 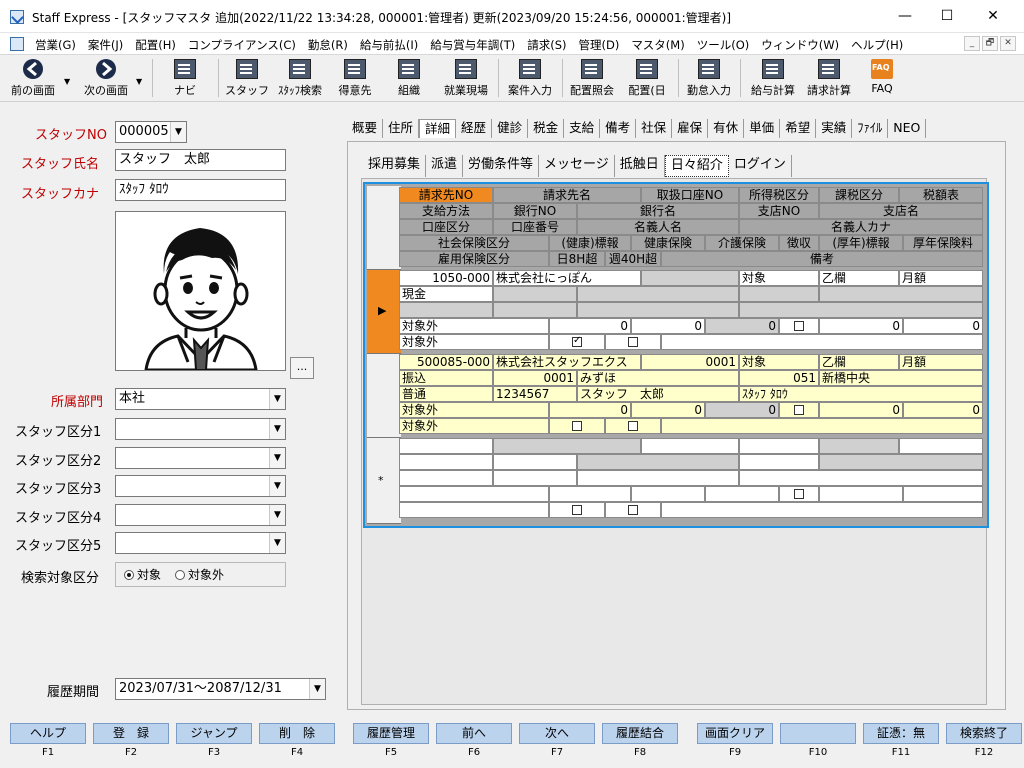 What do you see at coordinates (446, 378) in the screenshot?
I see `cell-pay-method: 振込` at bounding box center [446, 378].